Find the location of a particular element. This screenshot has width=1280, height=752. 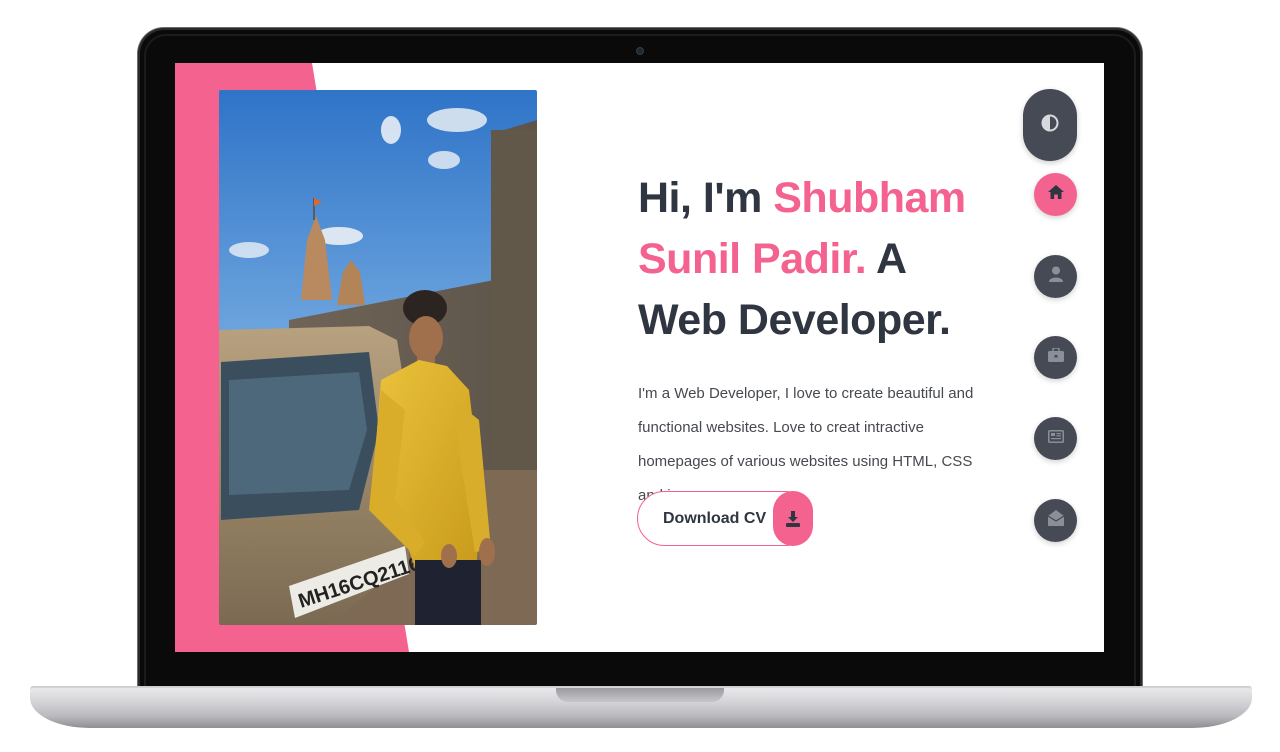

headline-greeting: Hi, I'm is located at coordinates (706, 198).